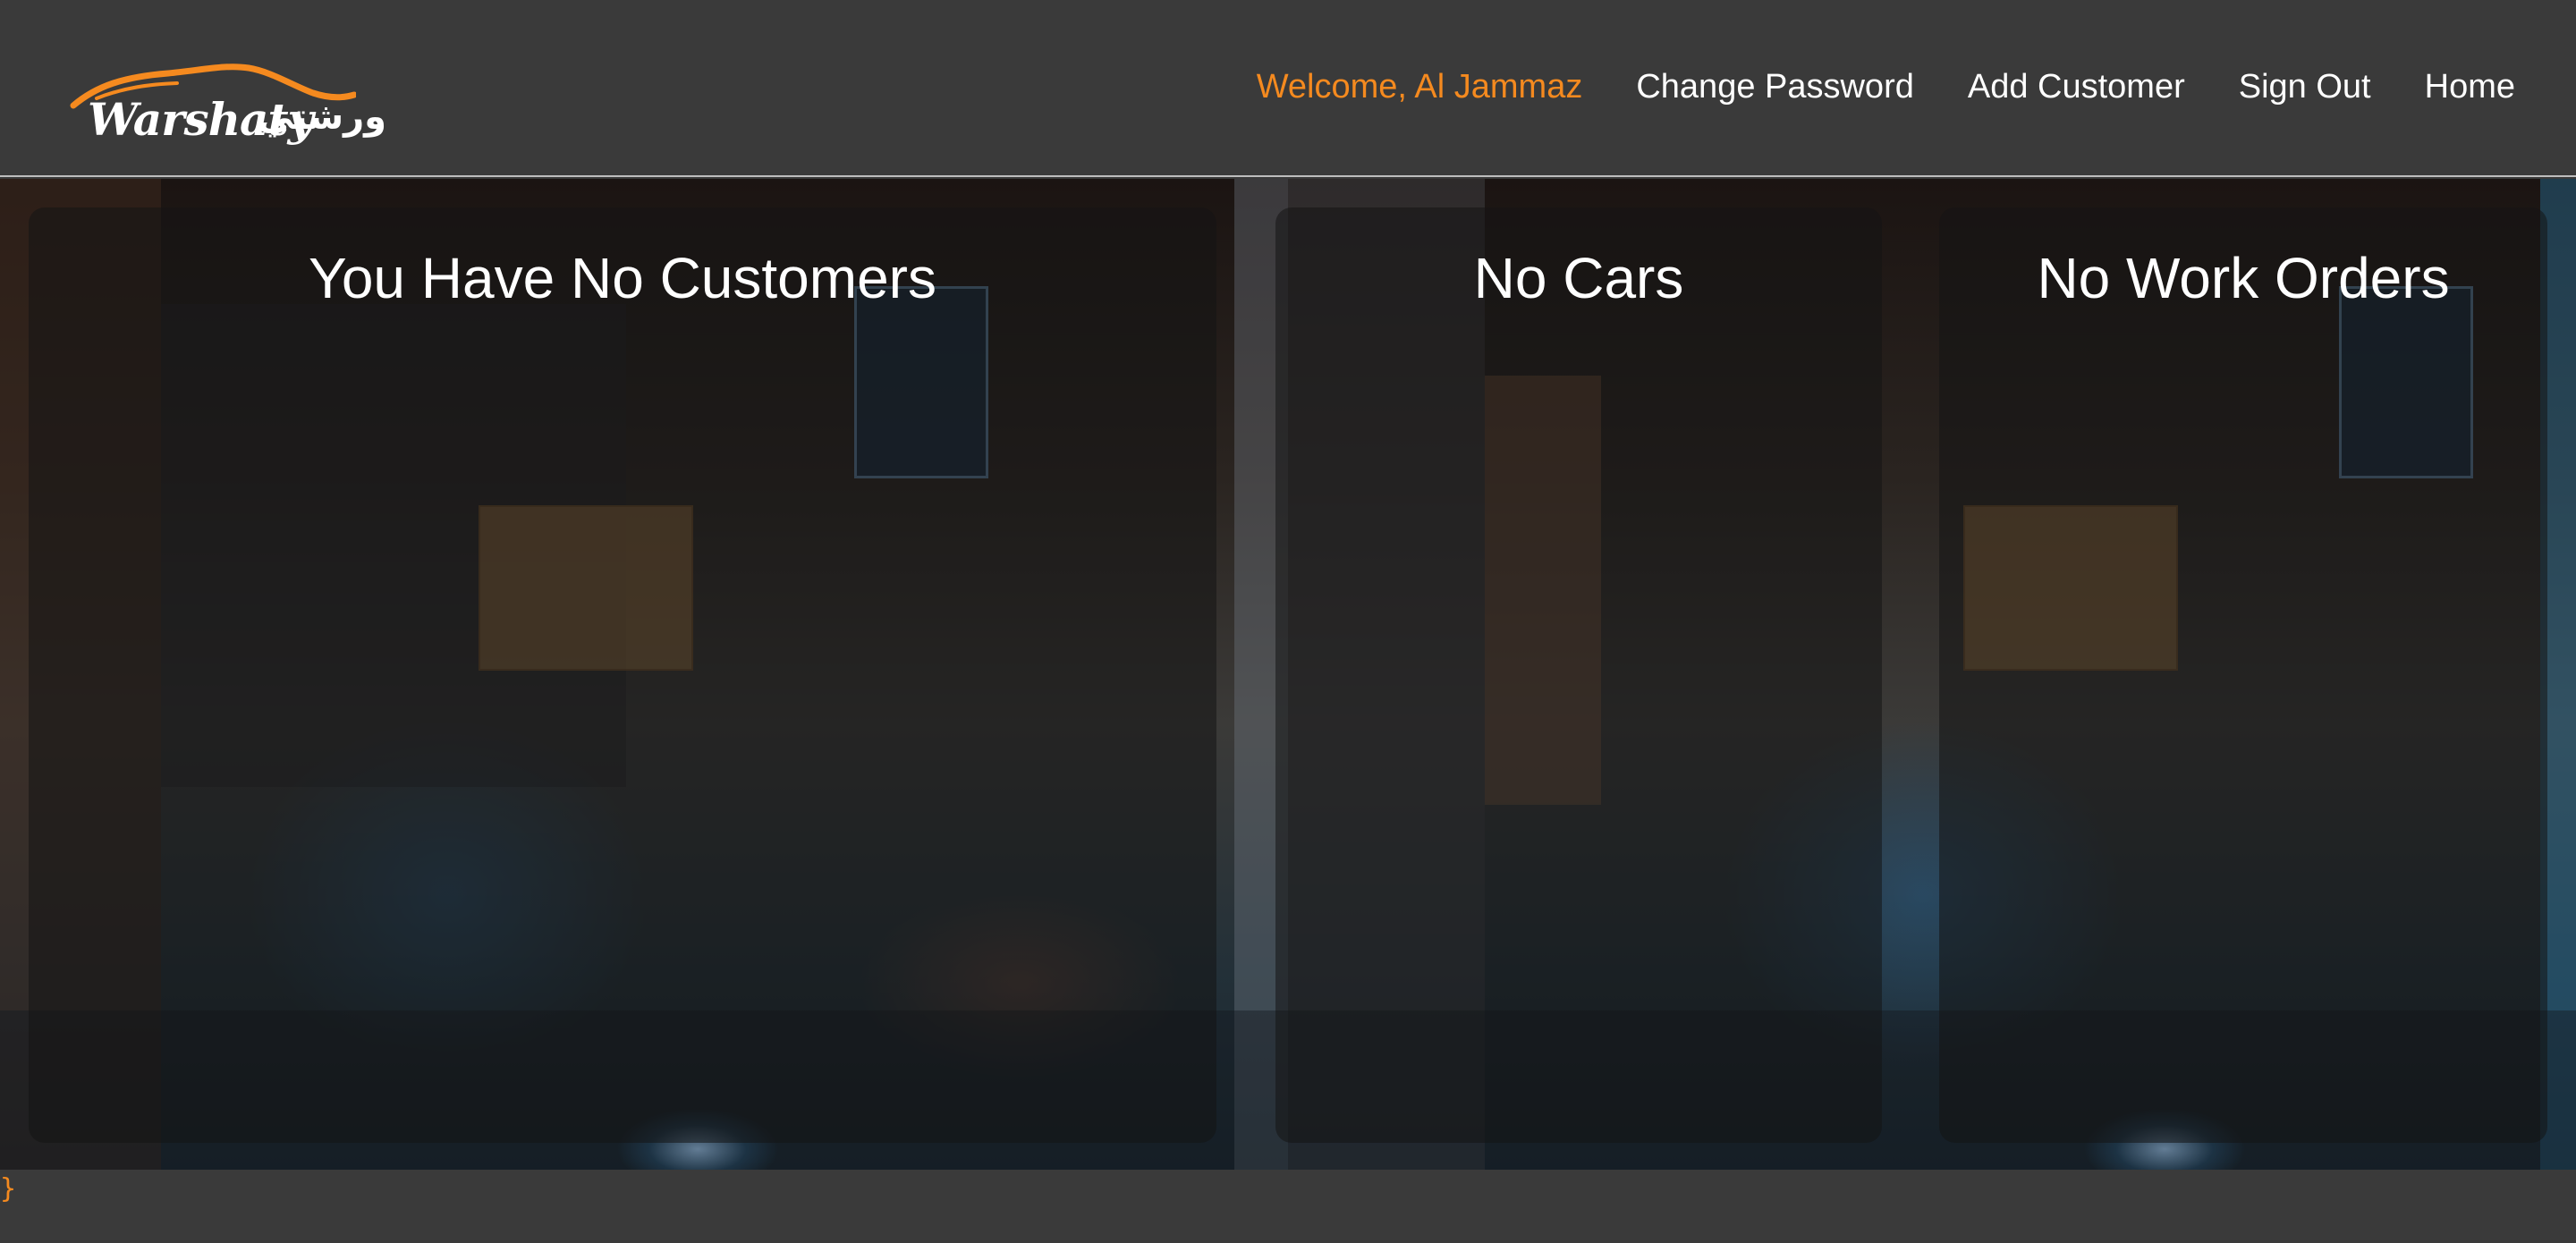 The image size is (2576, 1243). What do you see at coordinates (2243, 278) in the screenshot?
I see `work-orders-panel-title: No Work Orders` at bounding box center [2243, 278].